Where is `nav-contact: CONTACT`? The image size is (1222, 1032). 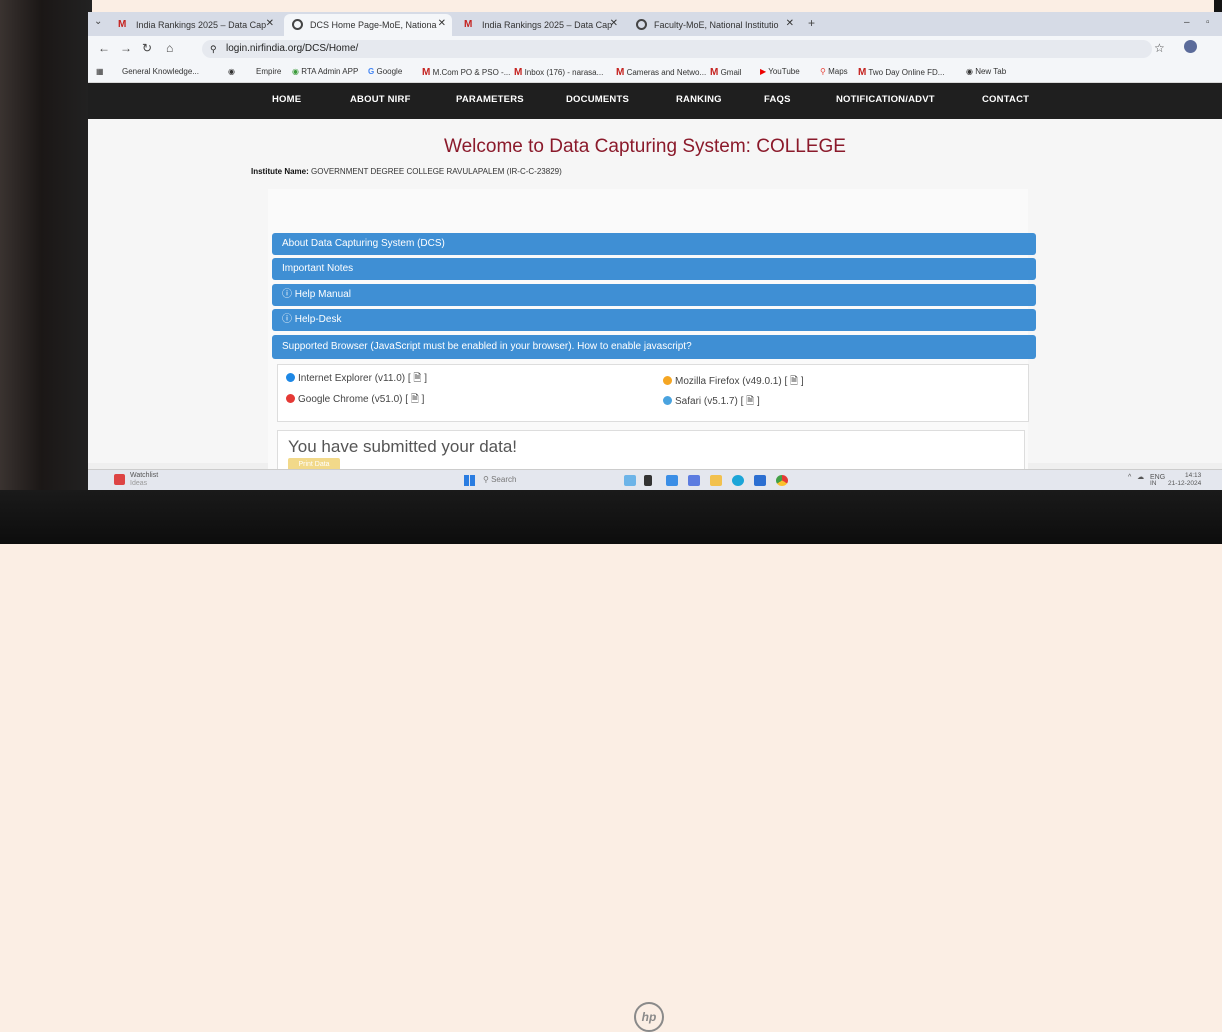
nav-contact: CONTACT is located at coordinates (1005, 99).